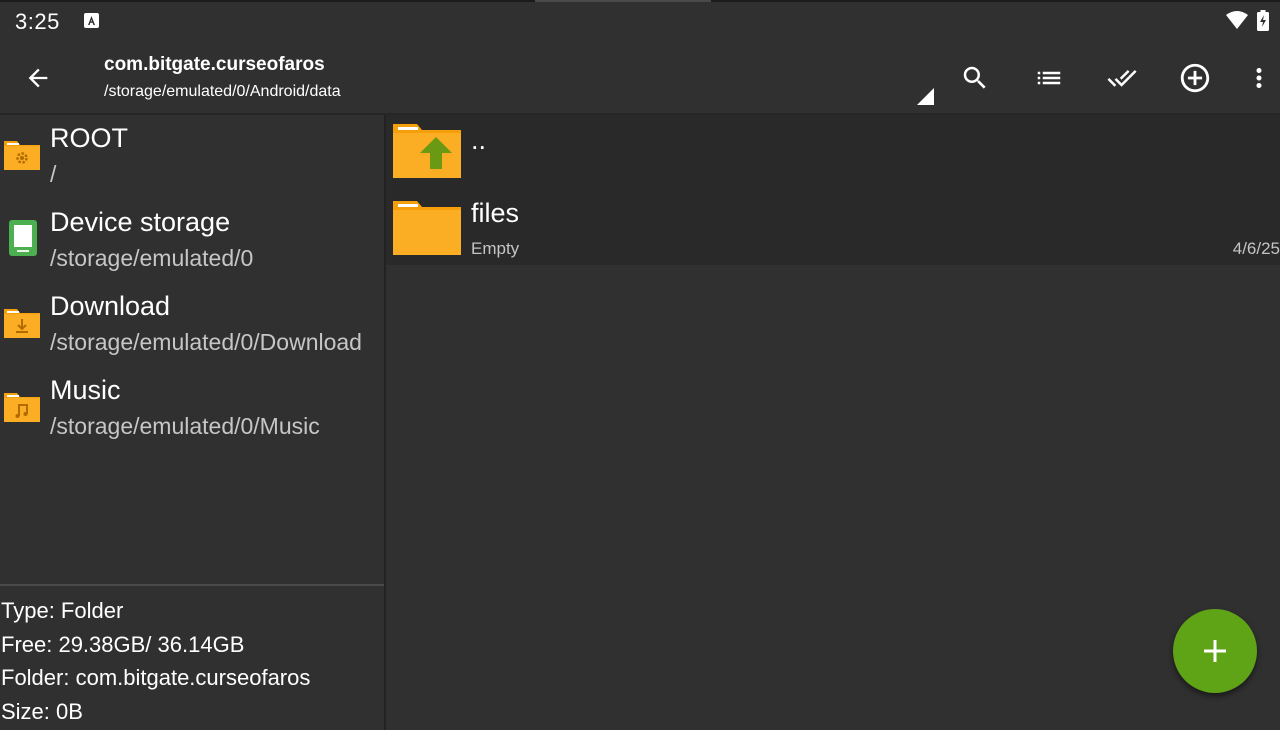 This screenshot has height=730, width=1280. I want to click on bookmark-path: /, so click(53, 174).